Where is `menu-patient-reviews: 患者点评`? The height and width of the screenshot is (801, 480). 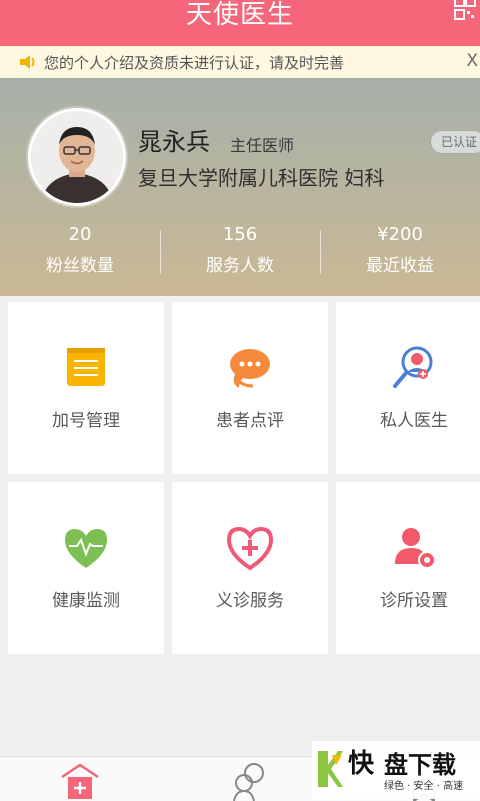
menu-patient-reviews: 患者点评 is located at coordinates (250, 388).